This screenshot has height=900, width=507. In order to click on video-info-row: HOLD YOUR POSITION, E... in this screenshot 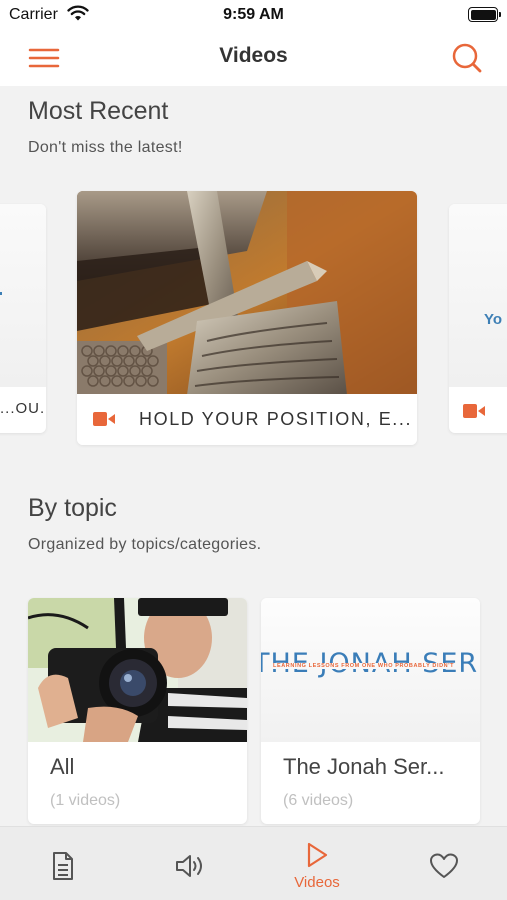, I will do `click(247, 419)`.